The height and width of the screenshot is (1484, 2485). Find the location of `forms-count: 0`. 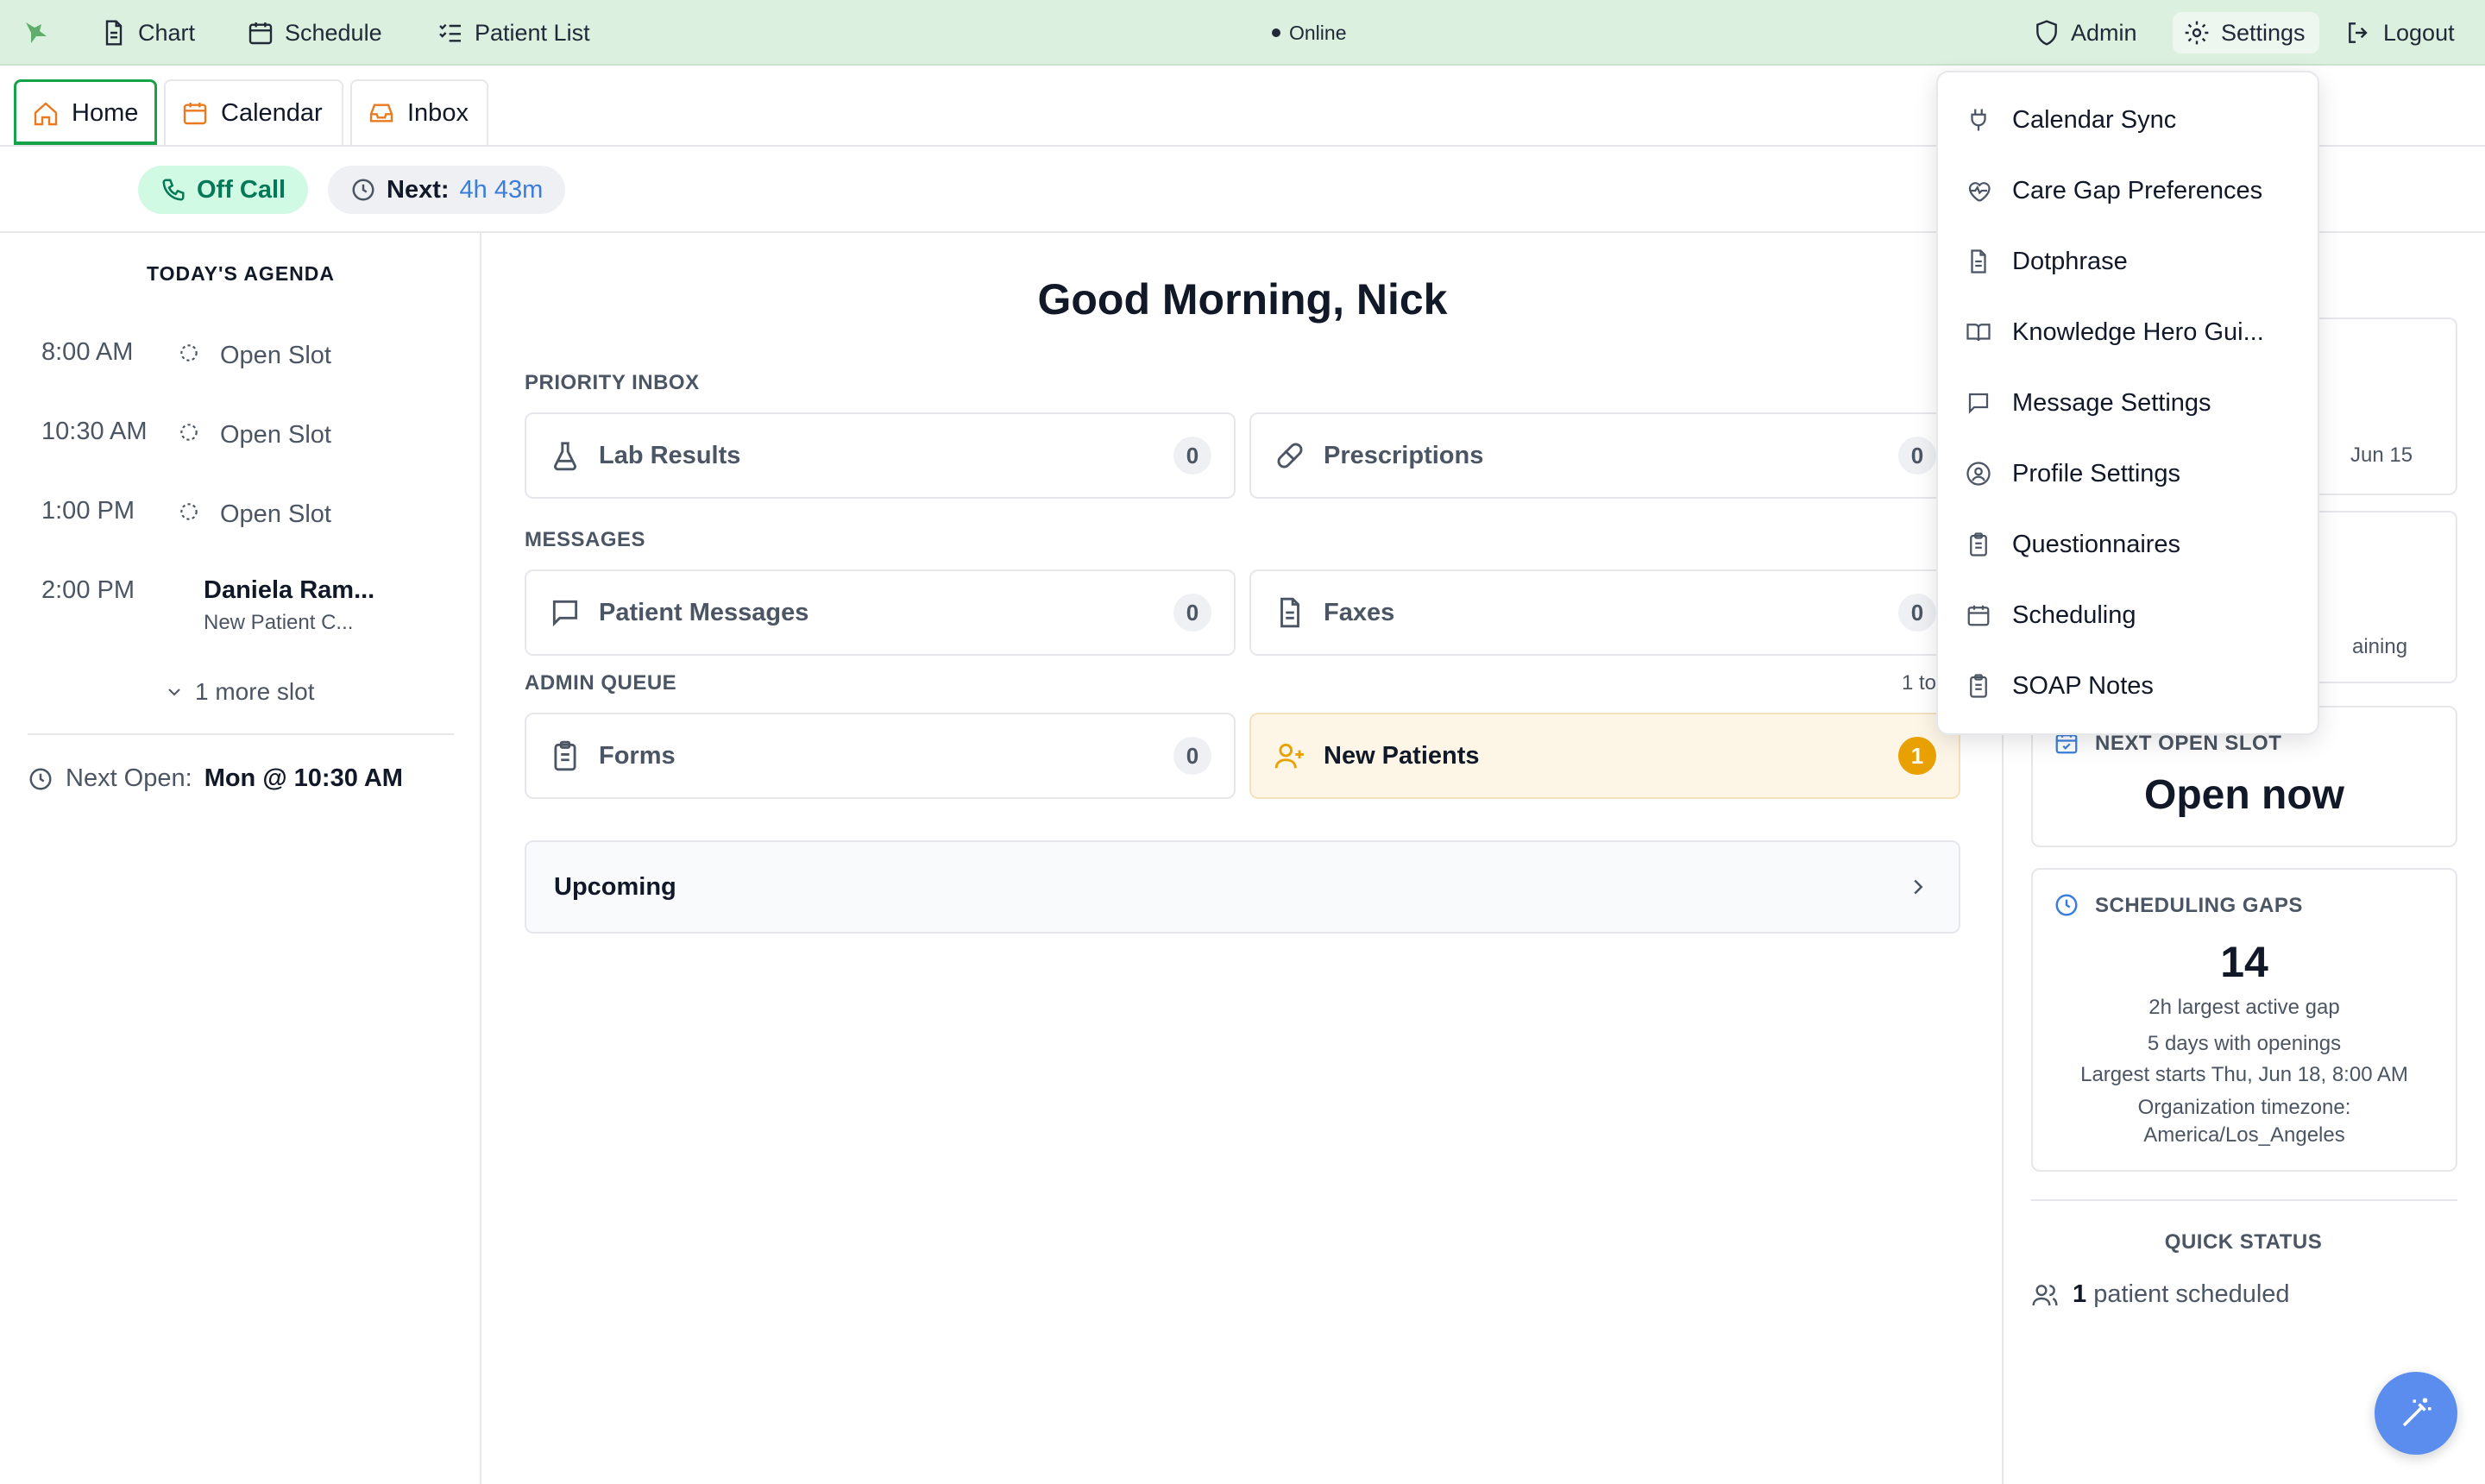

forms-count: 0 is located at coordinates (1192, 756).